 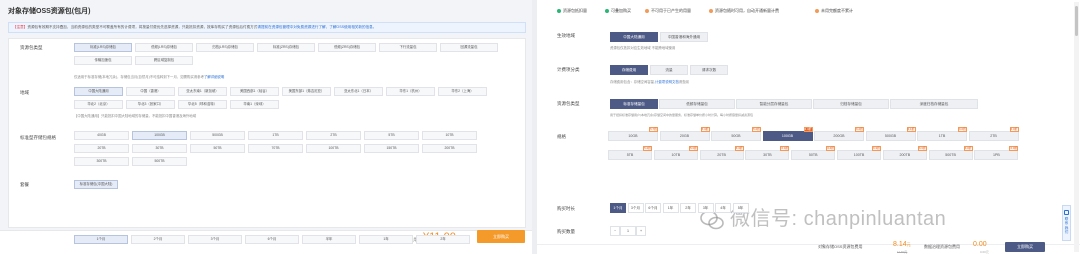 What do you see at coordinates (24, 184) in the screenshot?
I see `package-label: 套餐` at bounding box center [24, 184].